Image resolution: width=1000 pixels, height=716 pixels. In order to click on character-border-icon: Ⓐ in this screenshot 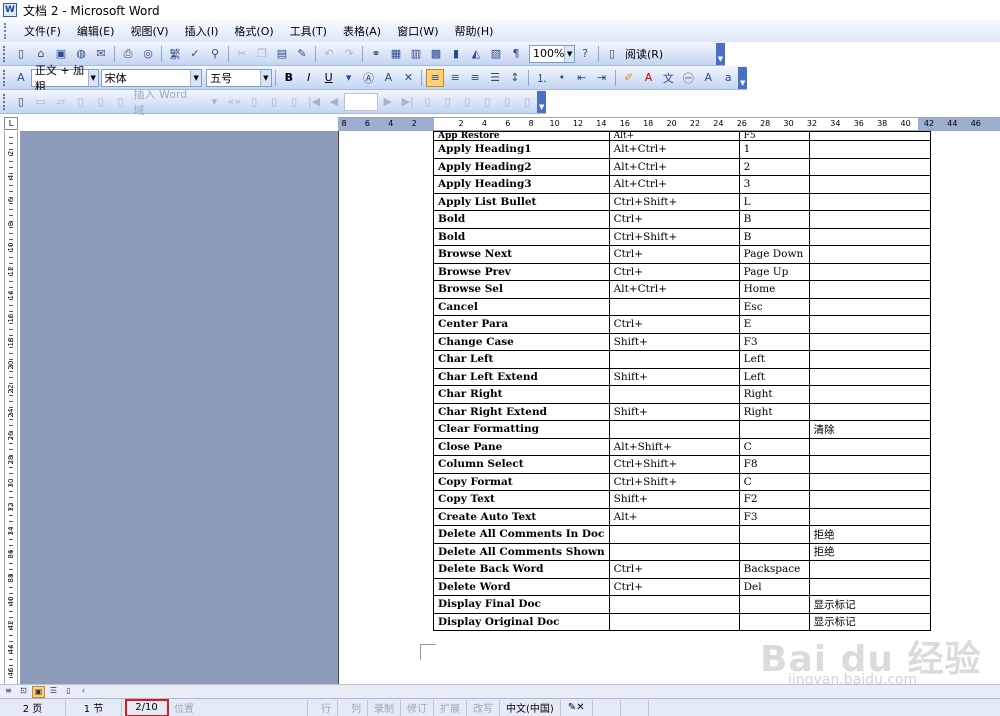, I will do `click(369, 78)`.